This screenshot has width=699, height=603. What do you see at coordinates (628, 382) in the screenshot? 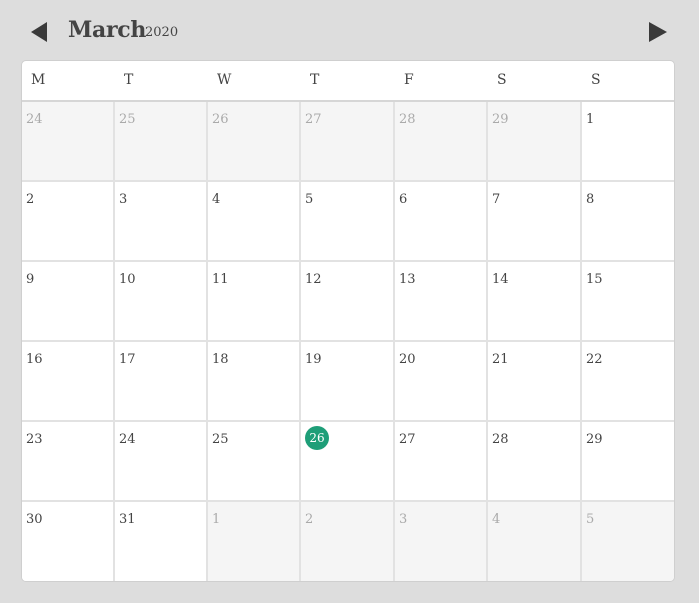
I see `day-cell: 22` at bounding box center [628, 382].